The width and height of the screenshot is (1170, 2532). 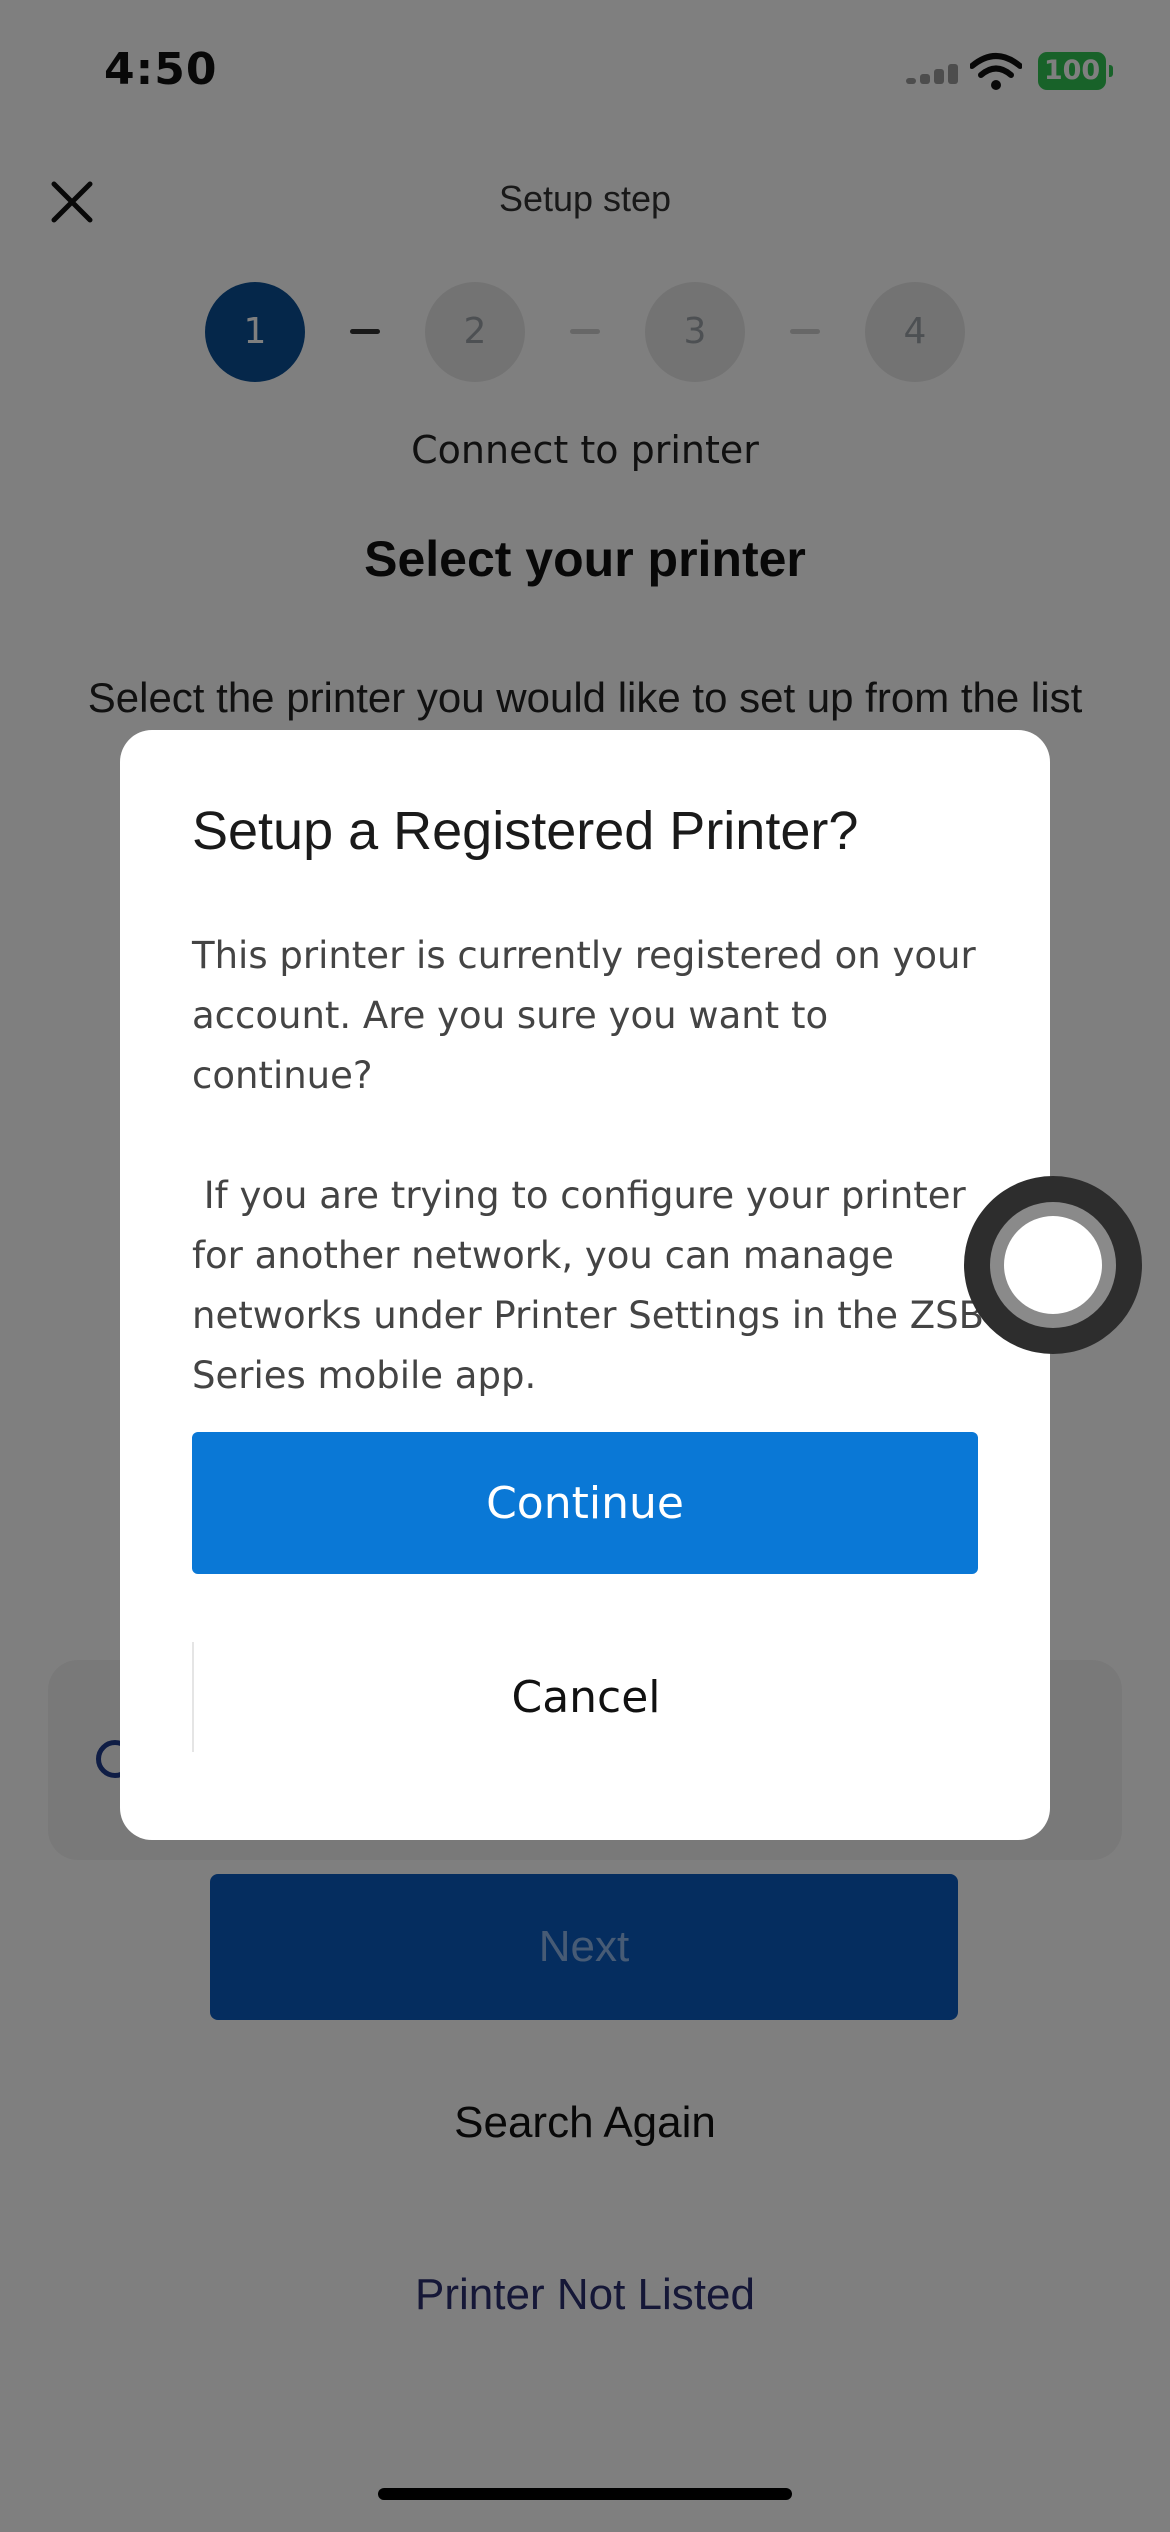 I want to click on assistive-touch-core, so click(x=1053, y=1265).